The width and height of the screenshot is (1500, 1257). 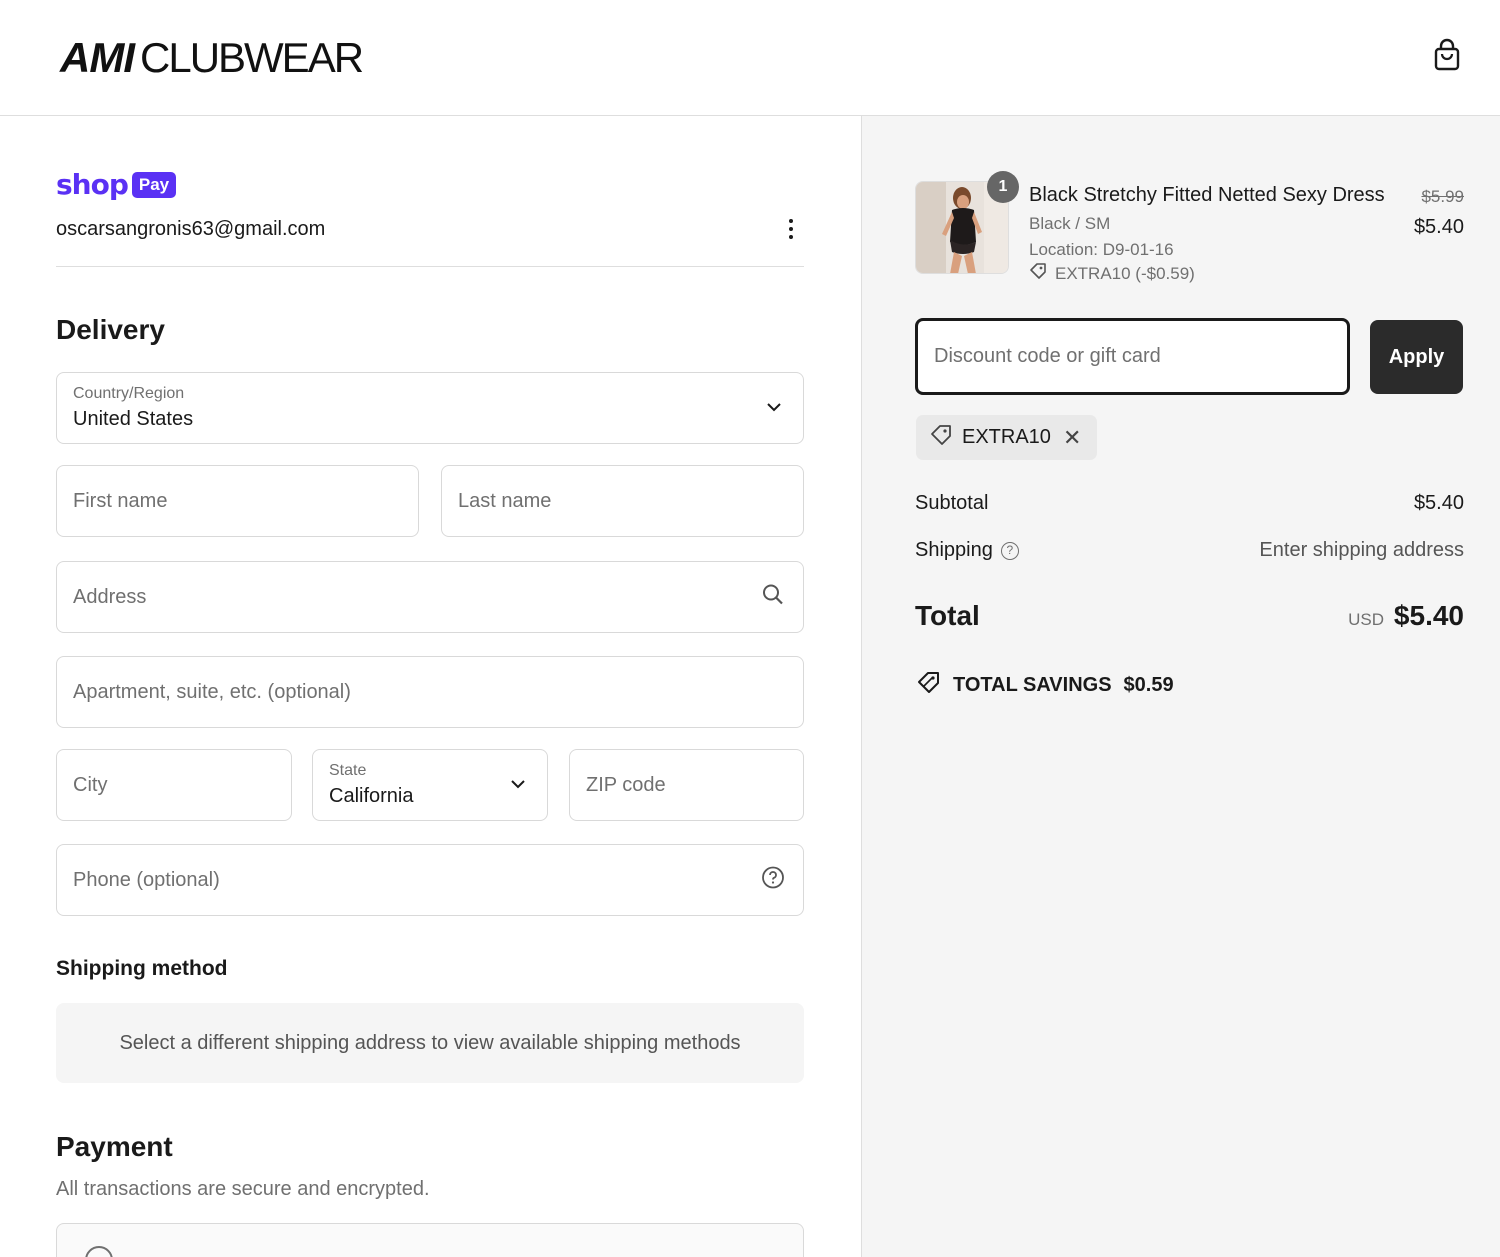 What do you see at coordinates (348, 770) in the screenshot?
I see `state-label: State` at bounding box center [348, 770].